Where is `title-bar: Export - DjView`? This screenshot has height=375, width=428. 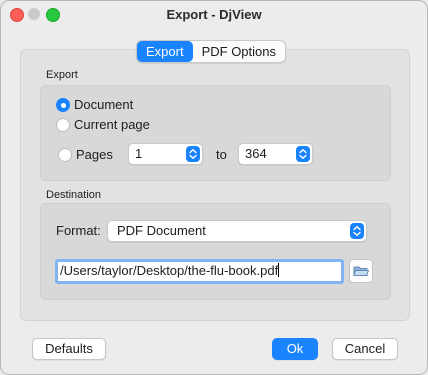 title-bar: Export - DjView is located at coordinates (214, 15).